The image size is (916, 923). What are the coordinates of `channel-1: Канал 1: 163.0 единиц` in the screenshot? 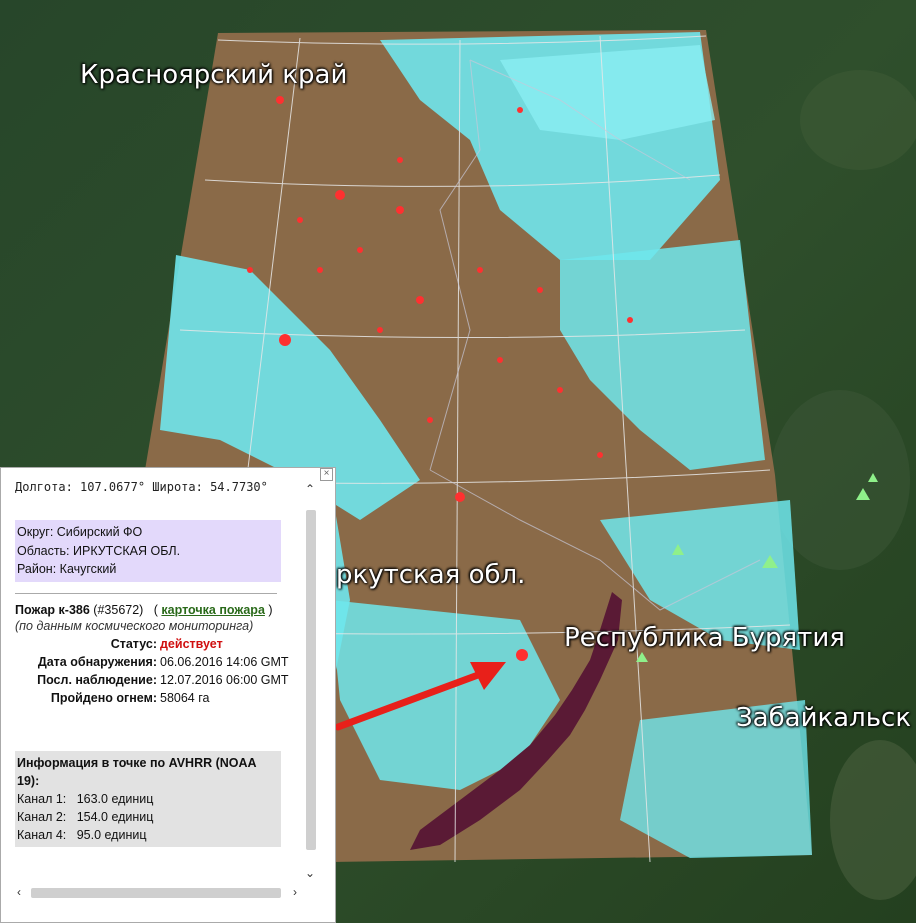 It's located at (85, 798).